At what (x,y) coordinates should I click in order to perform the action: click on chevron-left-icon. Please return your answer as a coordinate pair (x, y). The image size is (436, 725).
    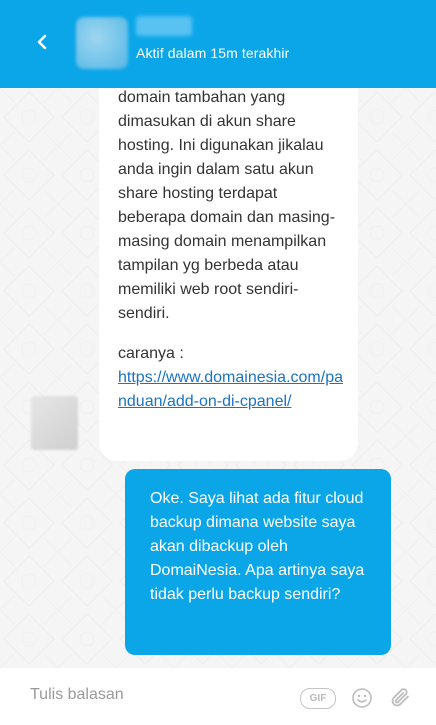
    Looking at the image, I should click on (42, 42).